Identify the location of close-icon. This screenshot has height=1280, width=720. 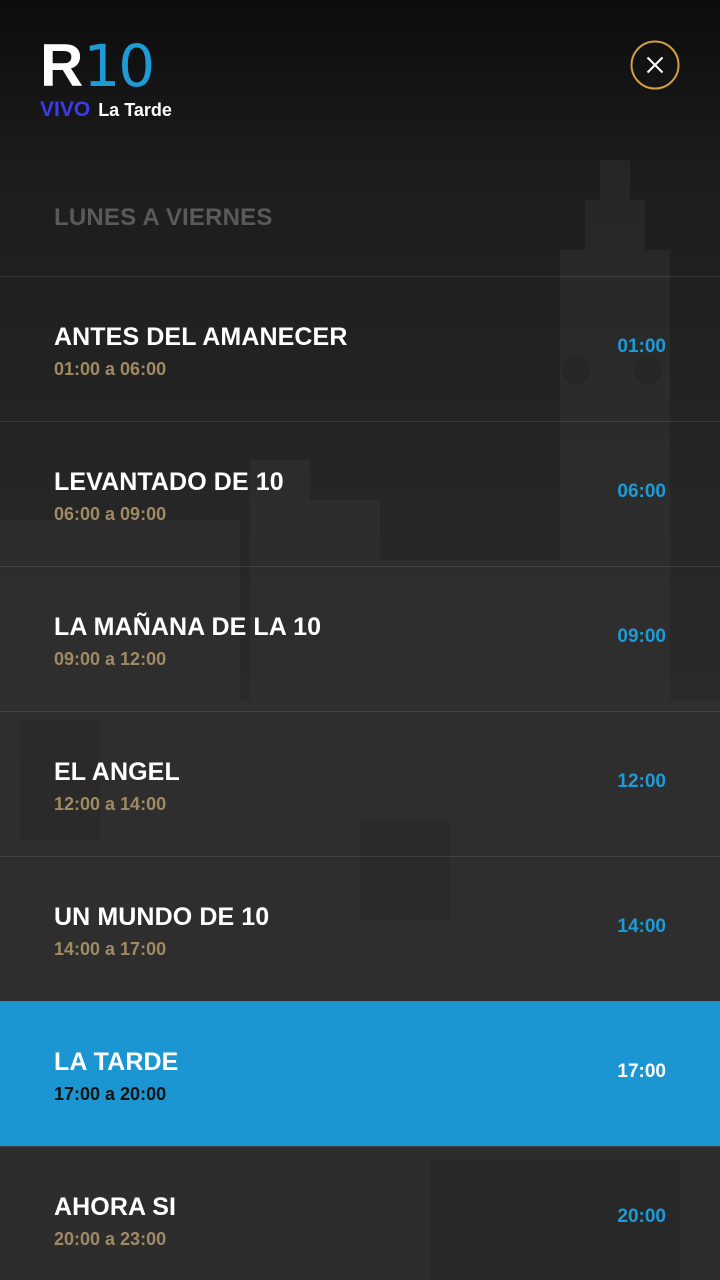
(655, 65).